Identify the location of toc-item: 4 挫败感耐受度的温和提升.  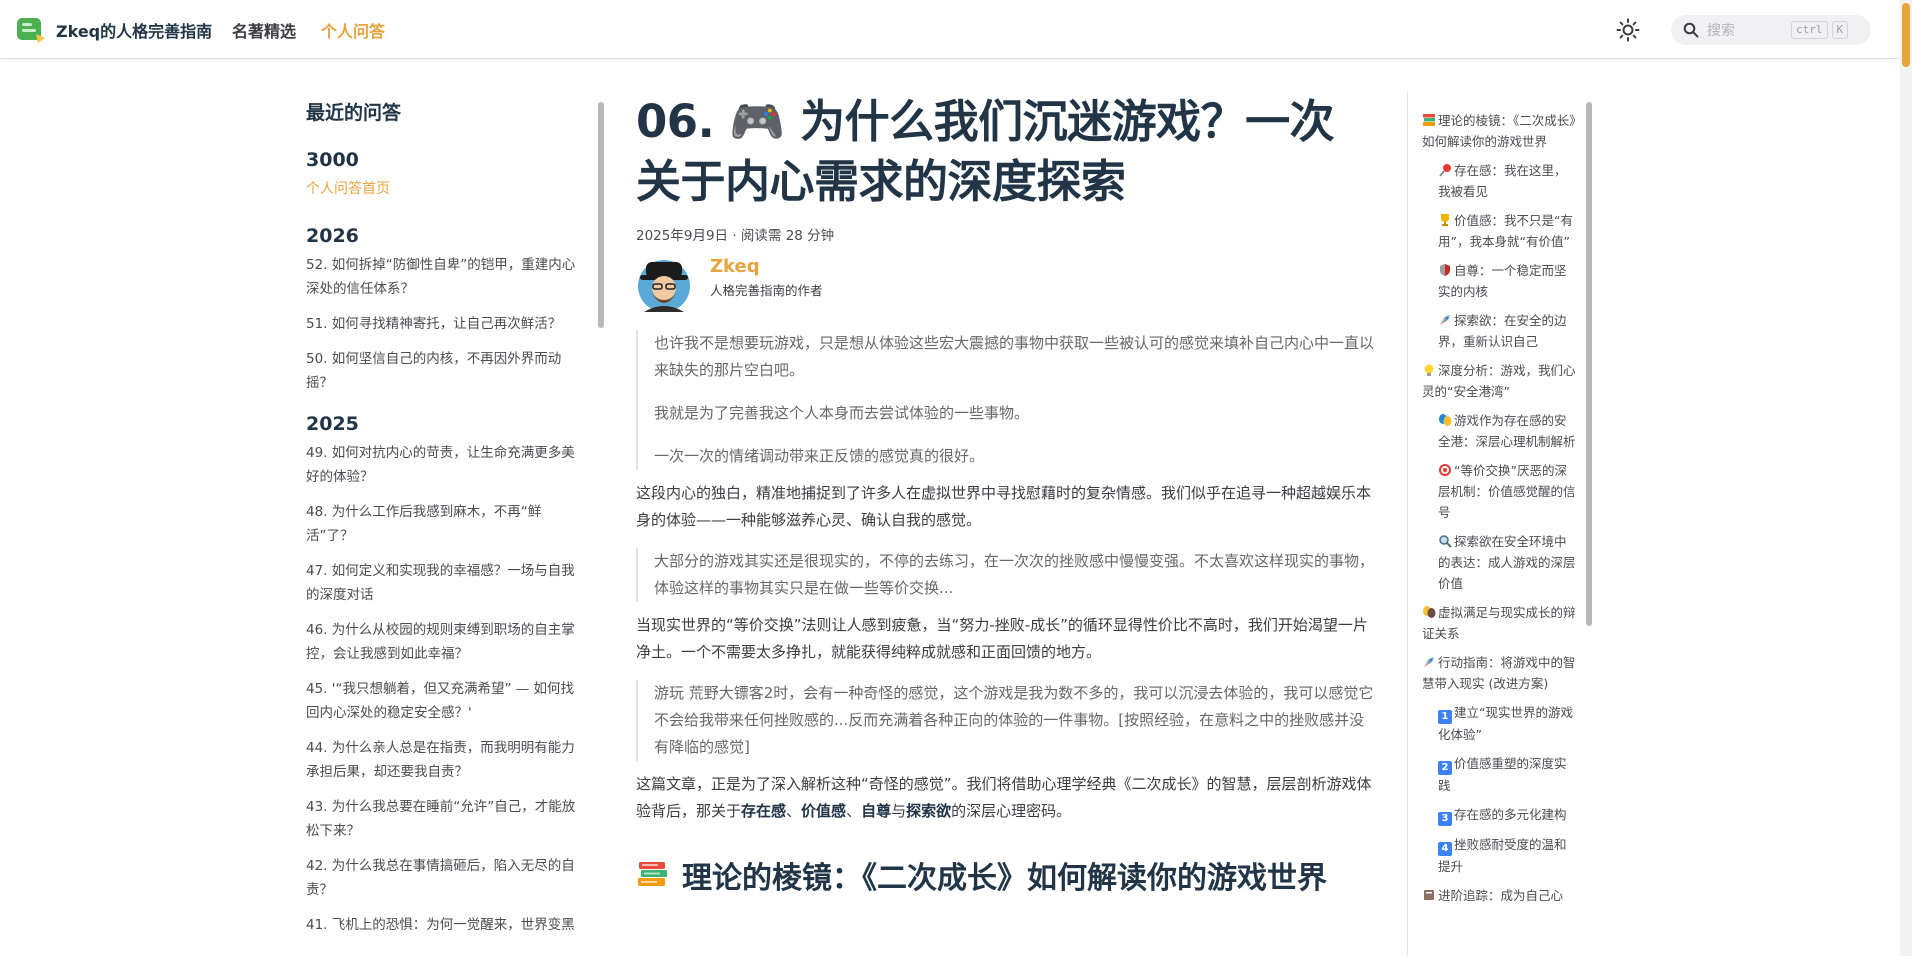
(1500, 855).